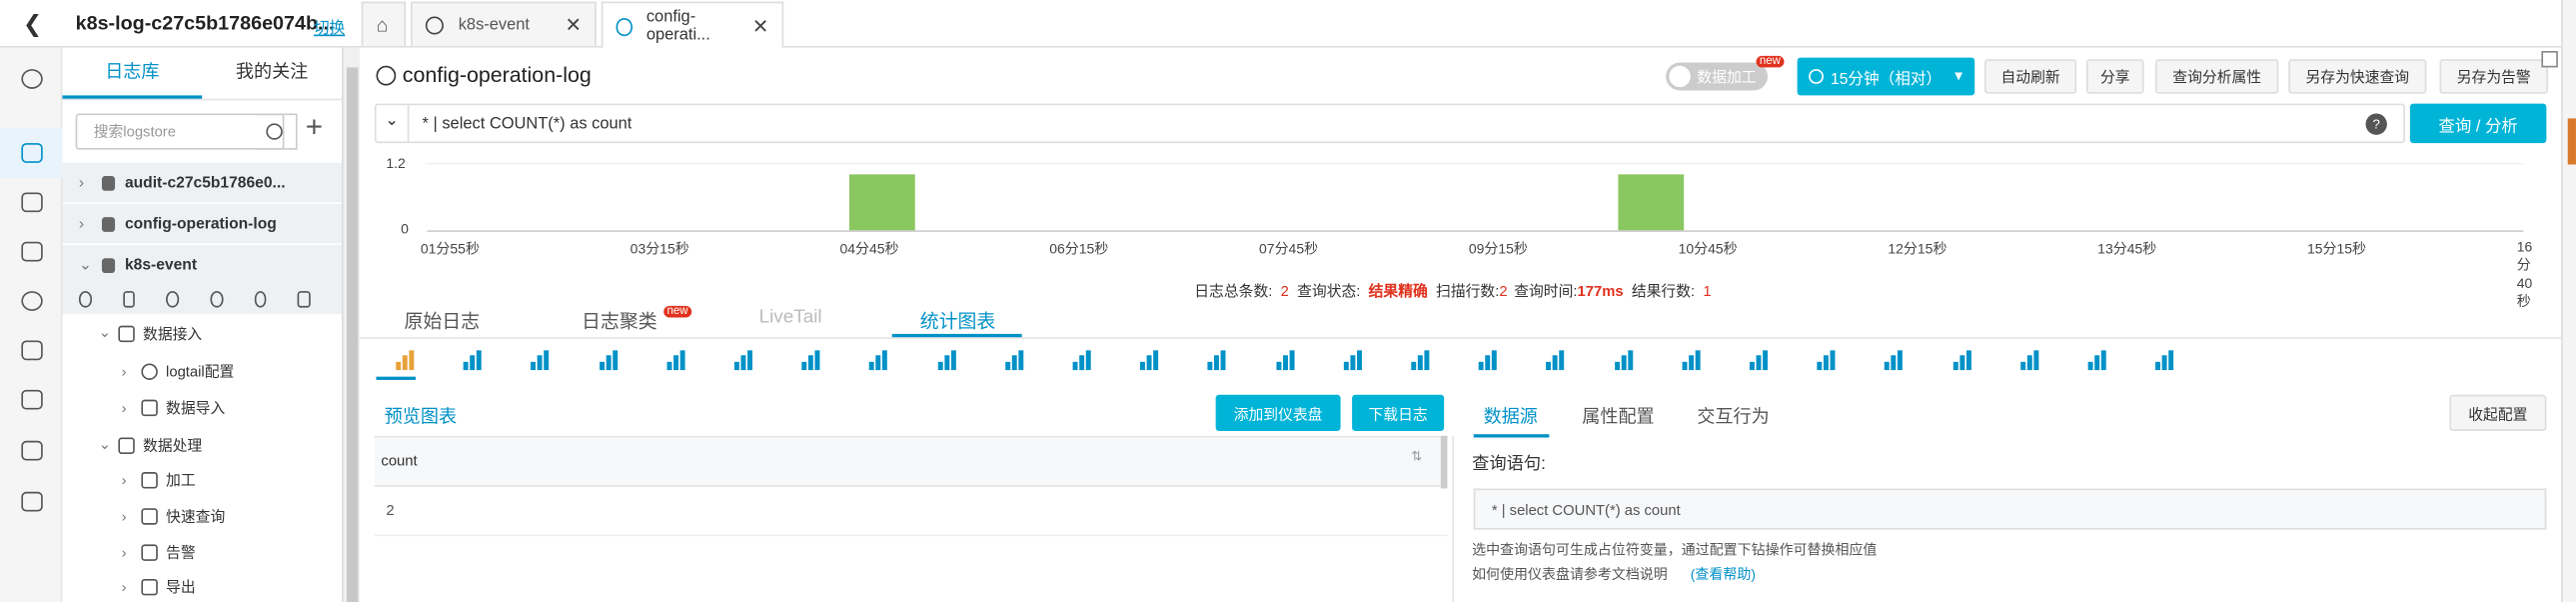 Image resolution: width=2576 pixels, height=602 pixels. I want to click on hint-text: 选中查询语句可生成占位符变量，通过配置下钻操作可替换相应值, so click(1675, 549).